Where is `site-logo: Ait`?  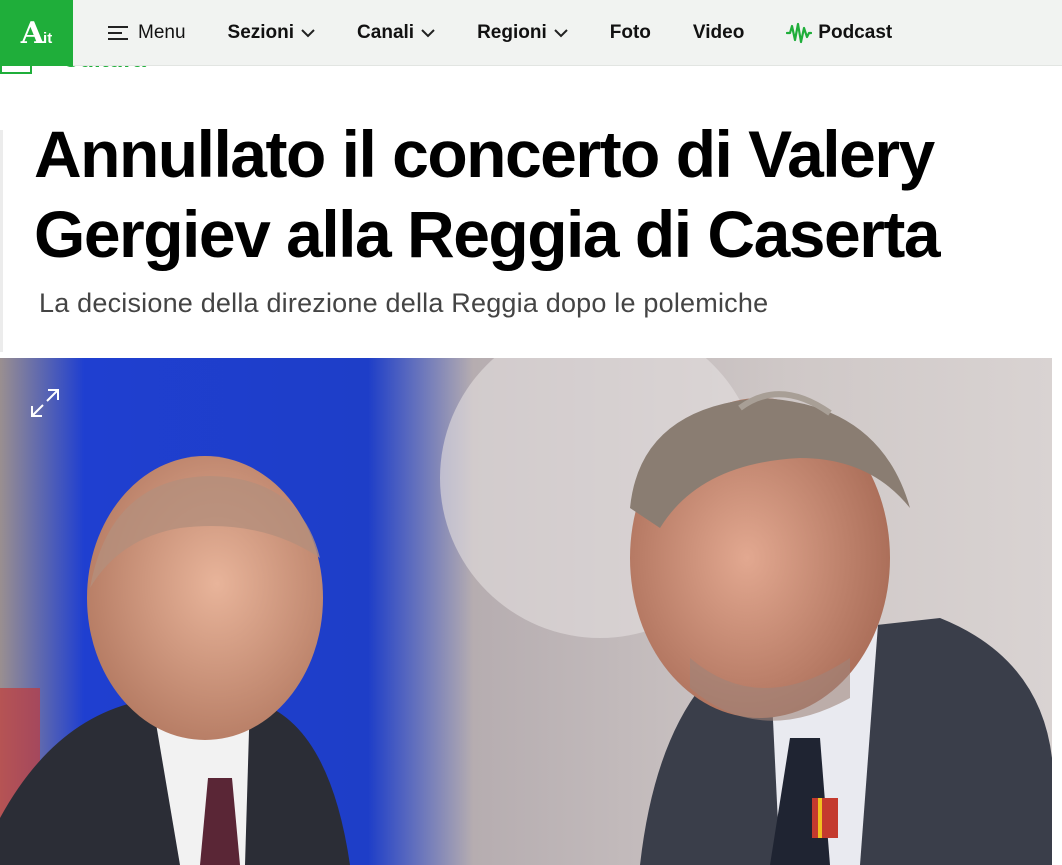
site-logo: Ait is located at coordinates (36, 33).